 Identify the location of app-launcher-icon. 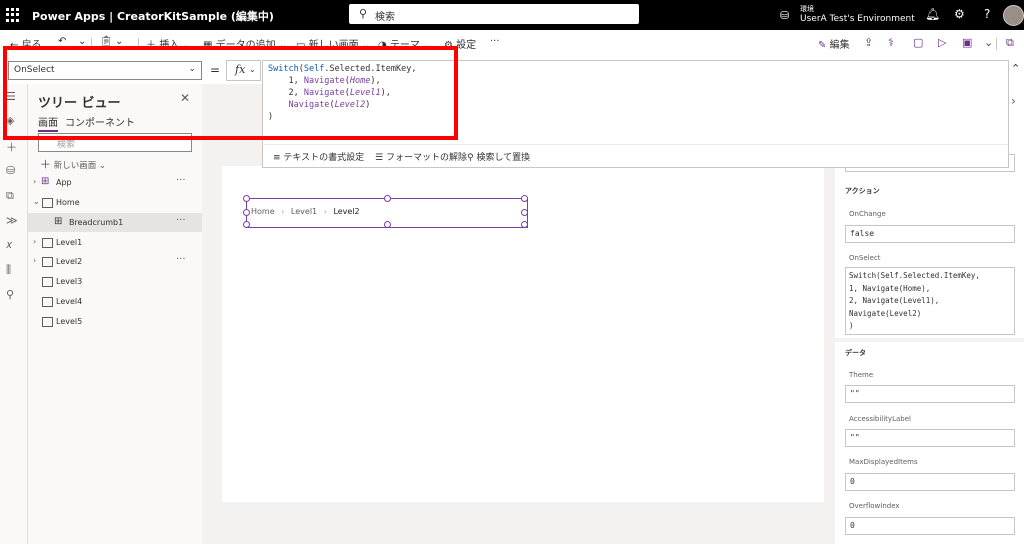
(13, 15).